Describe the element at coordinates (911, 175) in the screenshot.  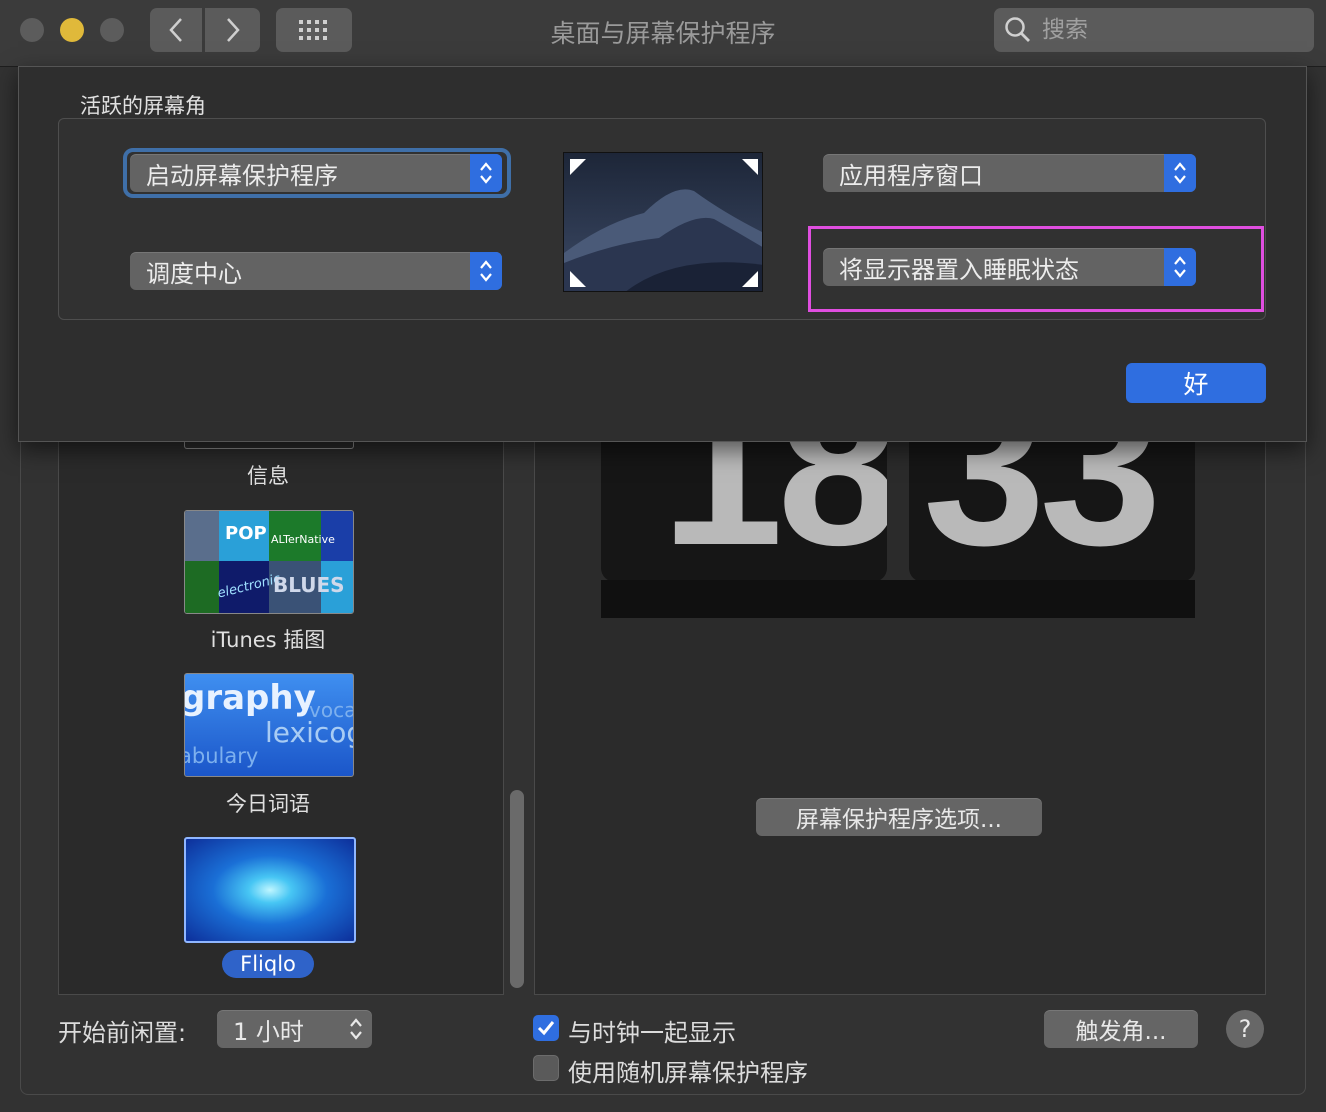
I see `top-right-corner-value: 应用程序窗口` at that location.